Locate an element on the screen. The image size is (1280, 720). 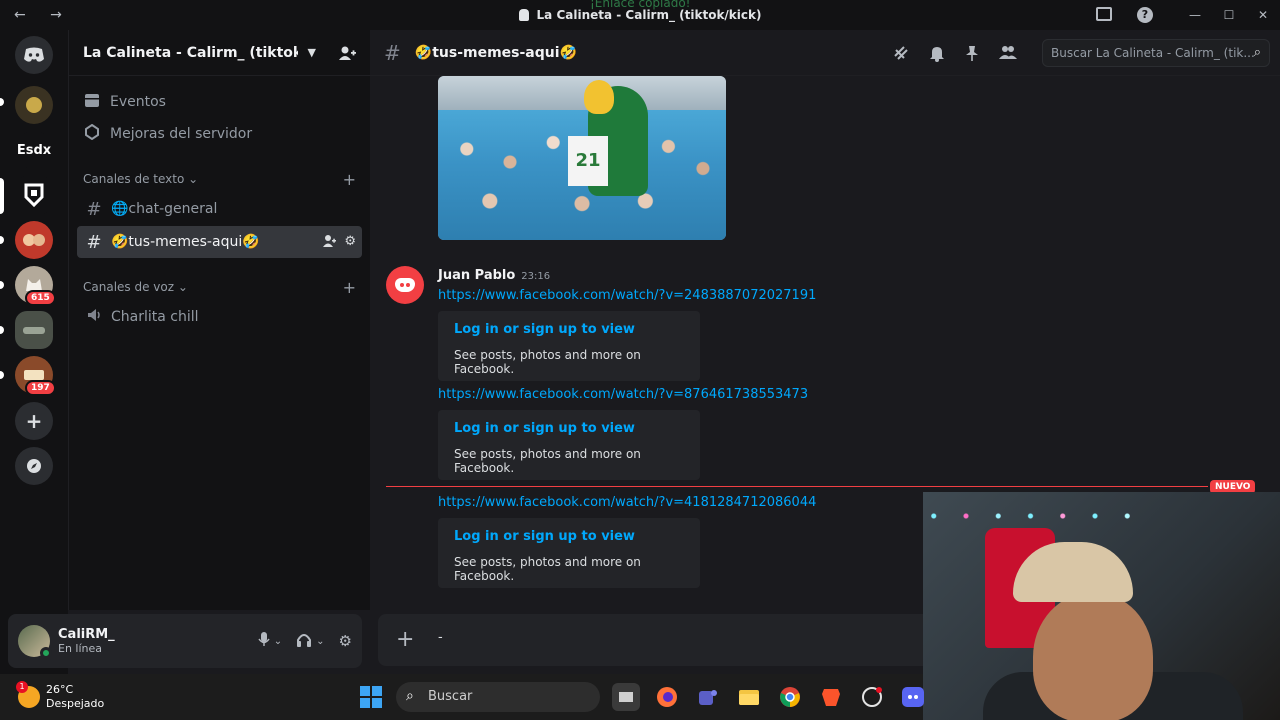
stadium-background is located at coordinates (582, 93).